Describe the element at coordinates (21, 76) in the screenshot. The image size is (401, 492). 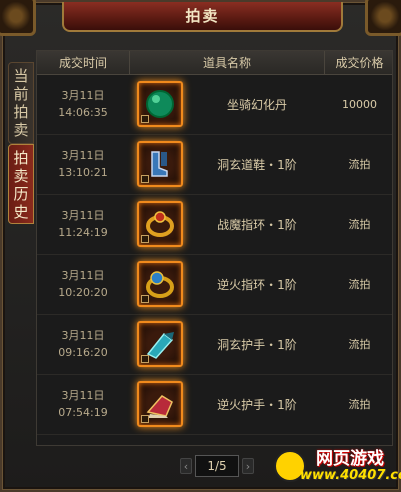
I see `tab-char: 当` at that location.